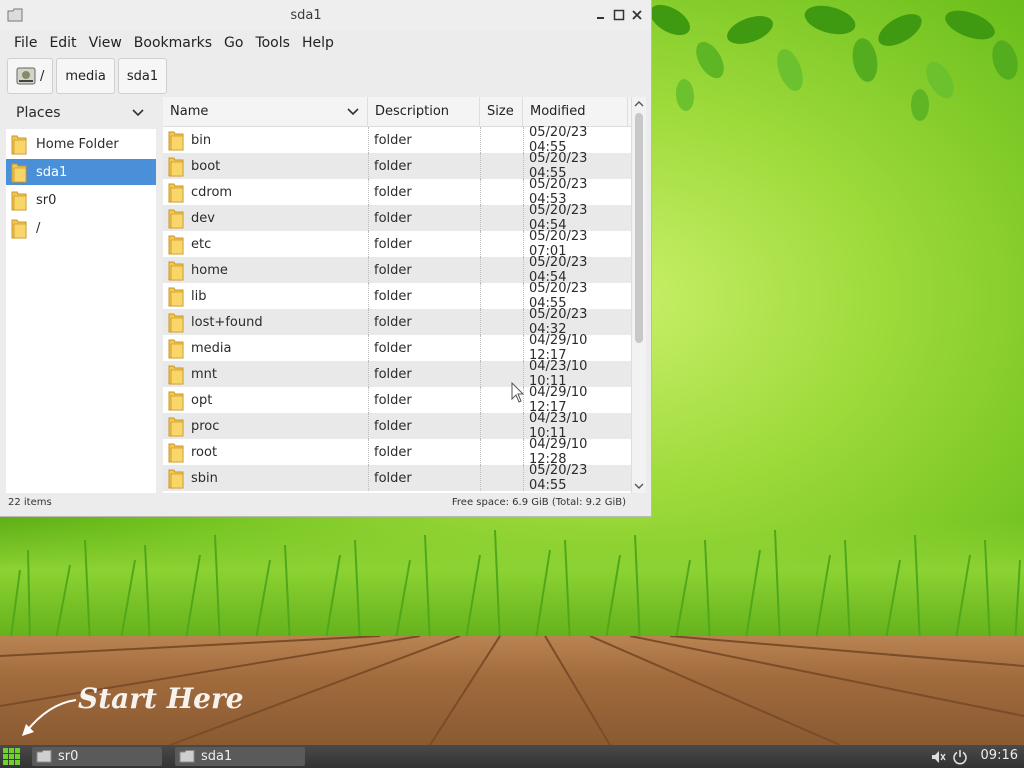  Describe the element at coordinates (189, 111) in the screenshot. I see `column-name-label: Name` at that location.